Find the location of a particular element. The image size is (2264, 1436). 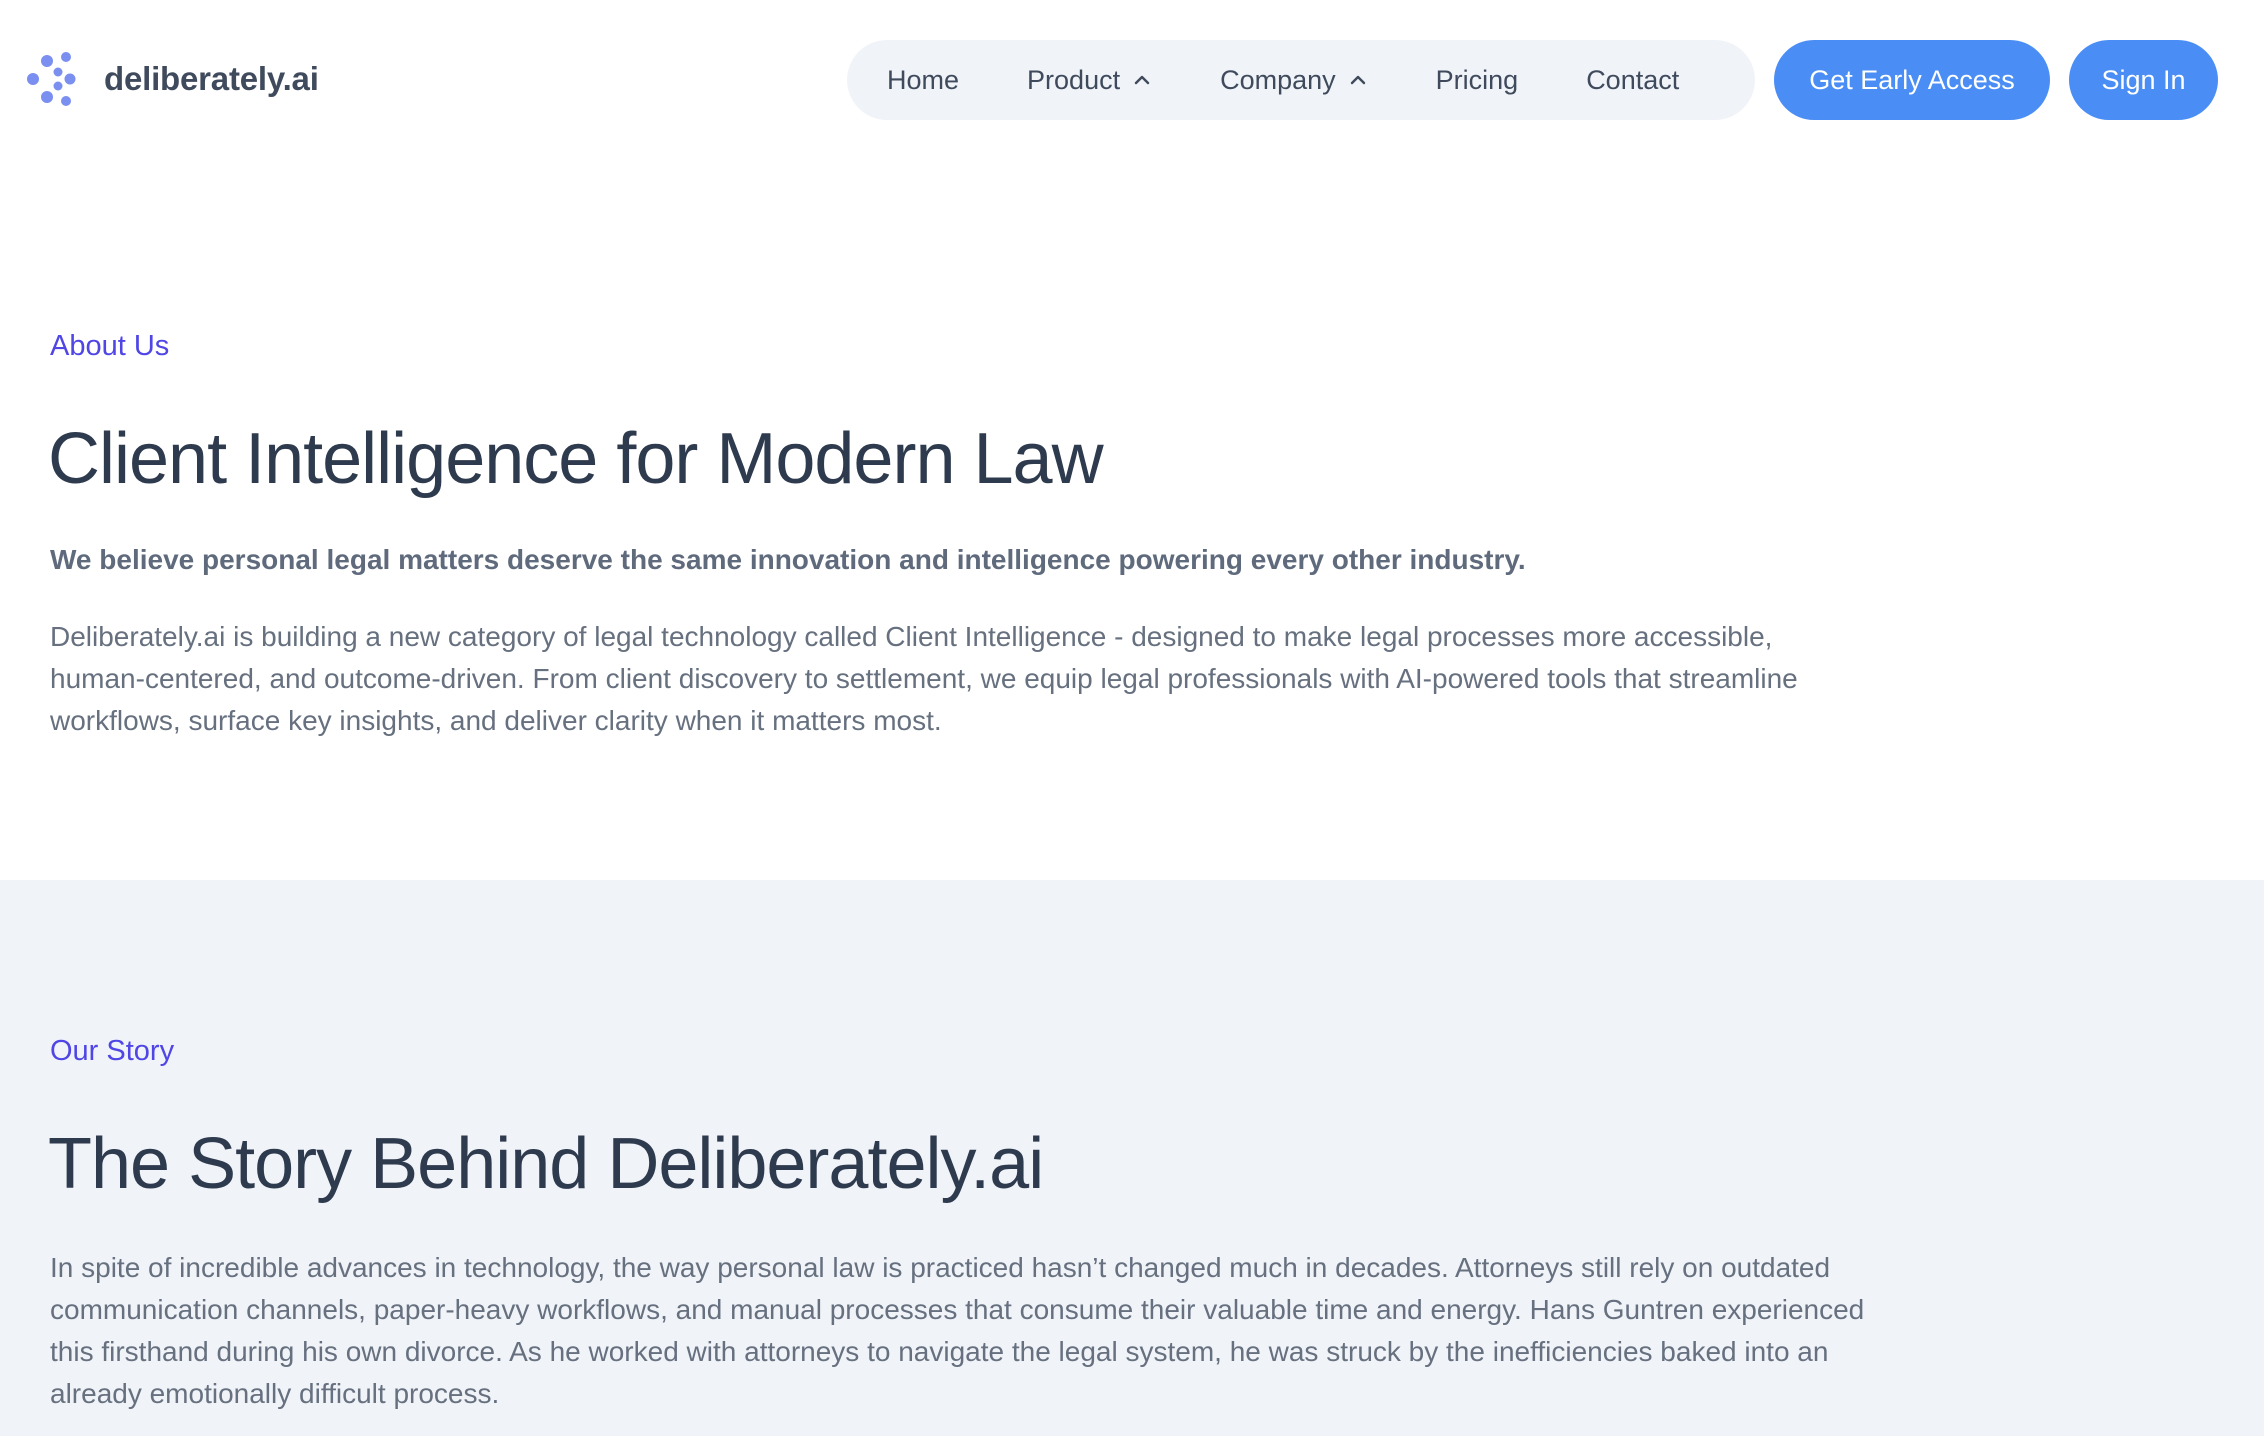

nav-company-dropdown: Company is located at coordinates (1294, 80).